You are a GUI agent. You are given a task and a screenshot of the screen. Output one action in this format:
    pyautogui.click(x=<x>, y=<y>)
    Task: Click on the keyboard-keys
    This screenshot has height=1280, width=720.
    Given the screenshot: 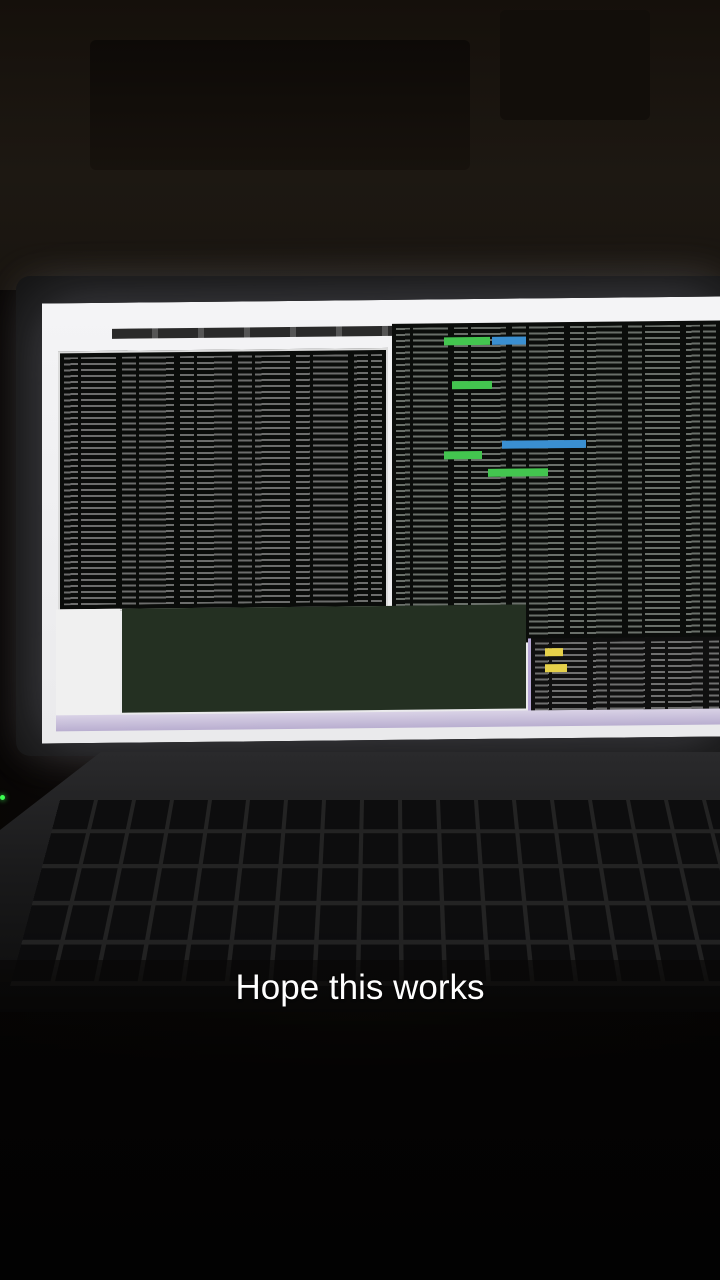 What is the action you would take?
    pyautogui.click(x=365, y=893)
    